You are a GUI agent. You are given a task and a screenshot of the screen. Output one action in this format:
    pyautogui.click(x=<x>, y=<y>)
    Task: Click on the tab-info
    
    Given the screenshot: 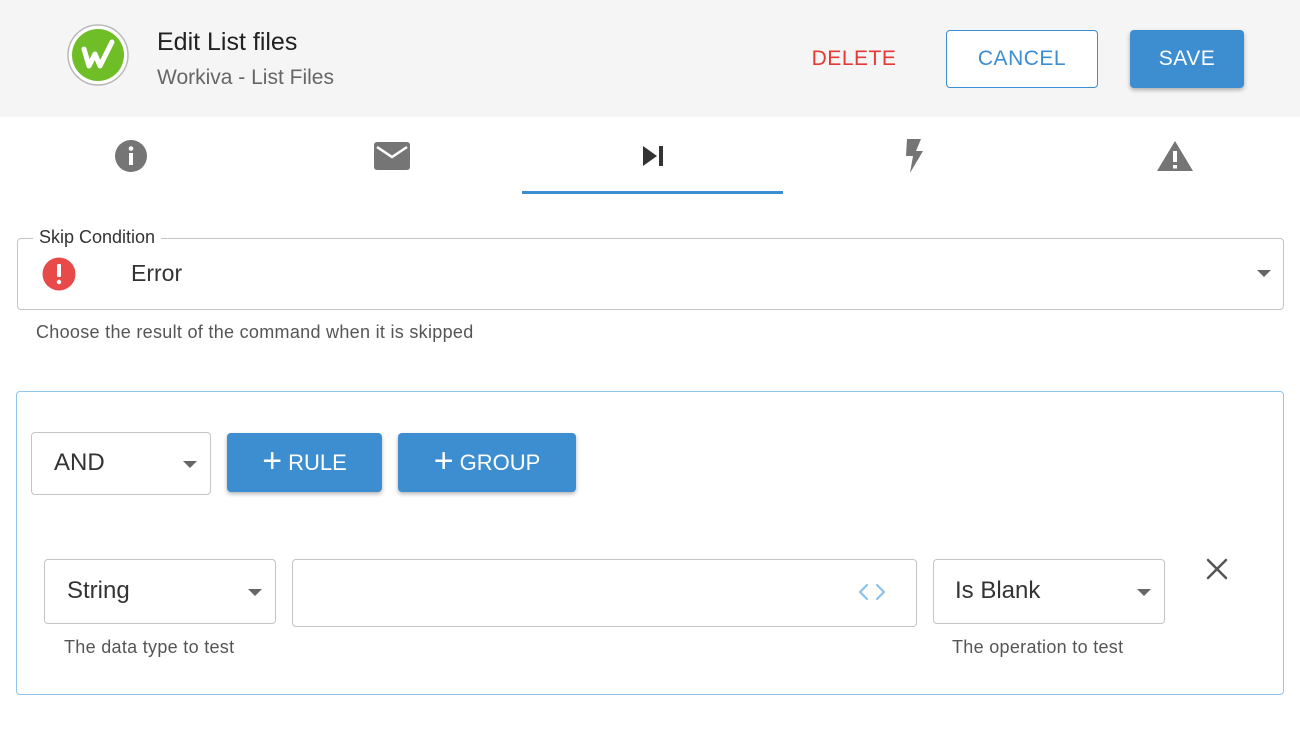 What is the action you would take?
    pyautogui.click(x=130, y=156)
    